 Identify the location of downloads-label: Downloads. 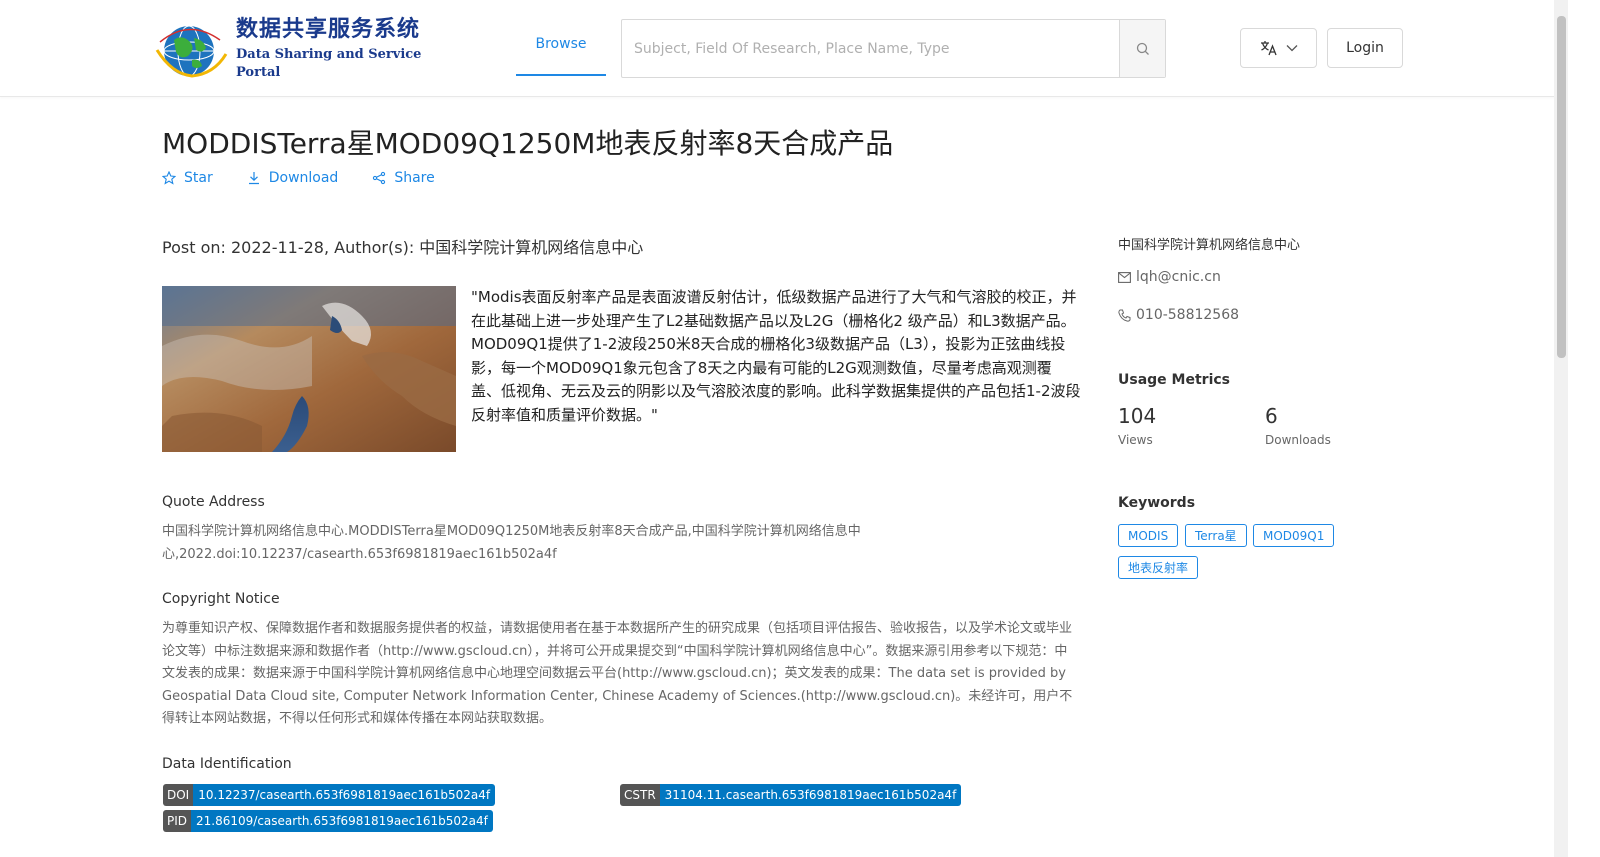
(1298, 440).